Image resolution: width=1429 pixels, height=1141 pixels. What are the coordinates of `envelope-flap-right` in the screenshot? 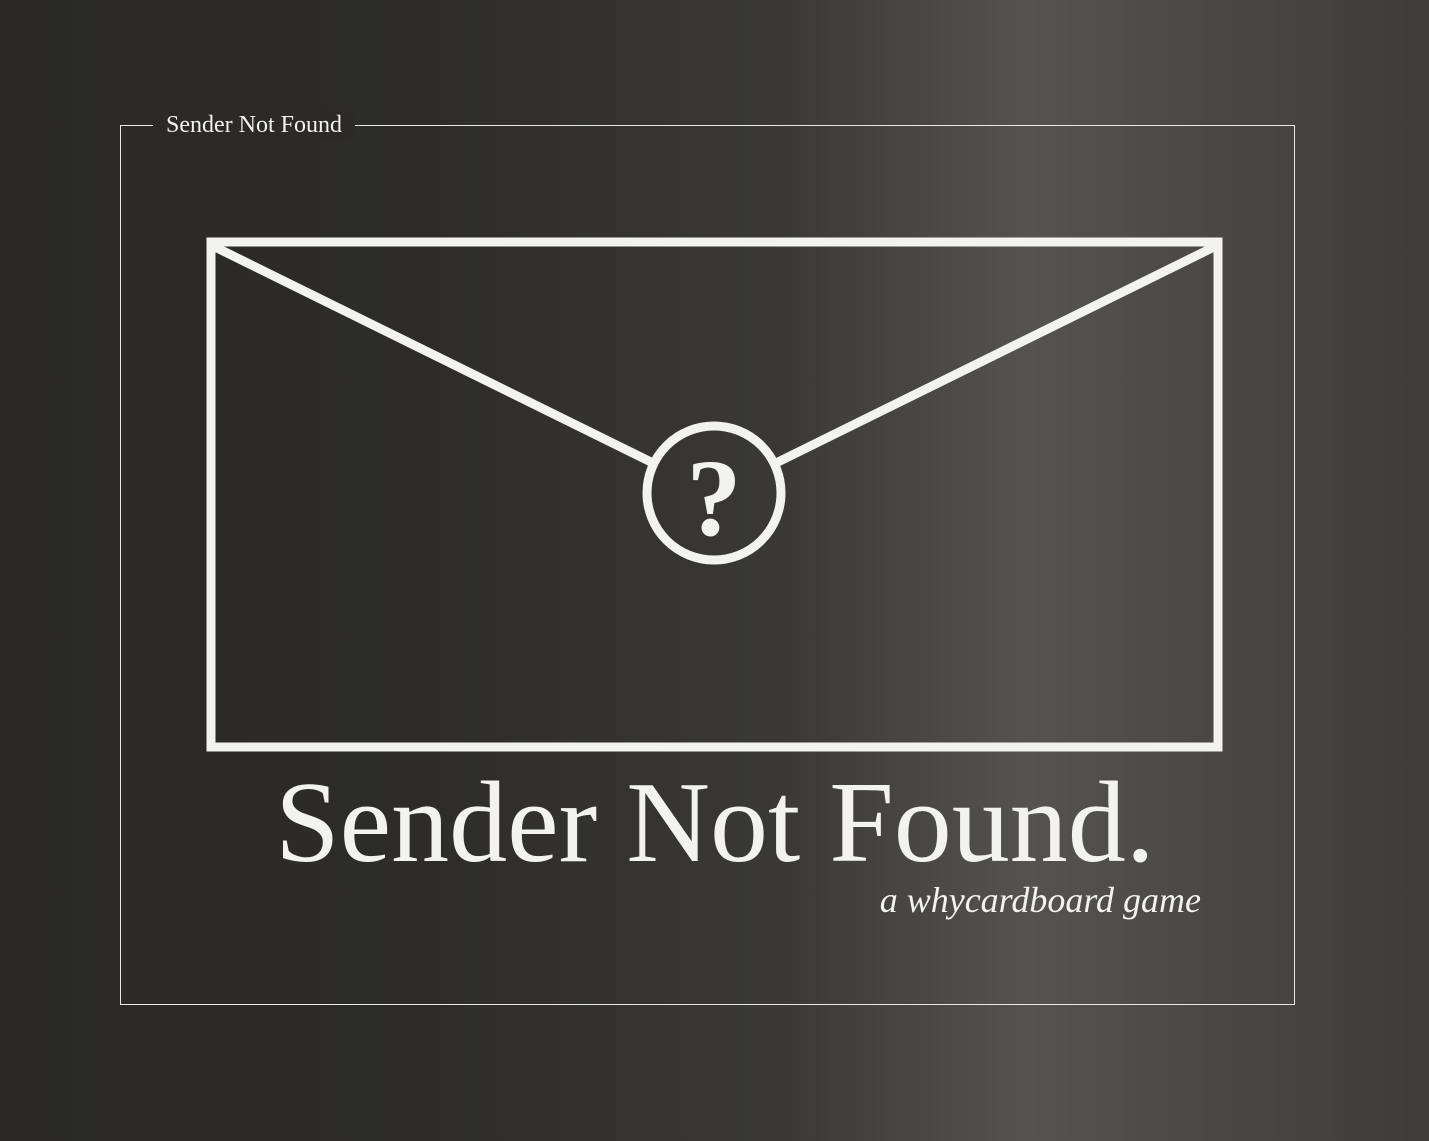 It's located at (996, 354).